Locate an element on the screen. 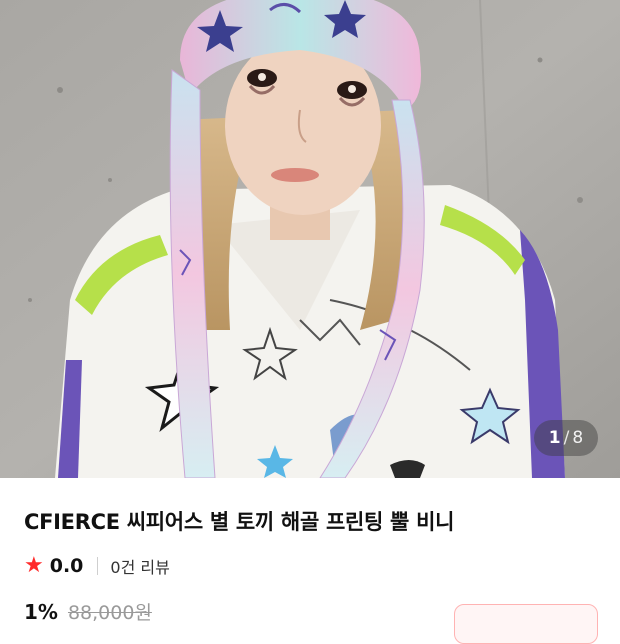  price-row: 1% 88,000원 is located at coordinates (88, 611).